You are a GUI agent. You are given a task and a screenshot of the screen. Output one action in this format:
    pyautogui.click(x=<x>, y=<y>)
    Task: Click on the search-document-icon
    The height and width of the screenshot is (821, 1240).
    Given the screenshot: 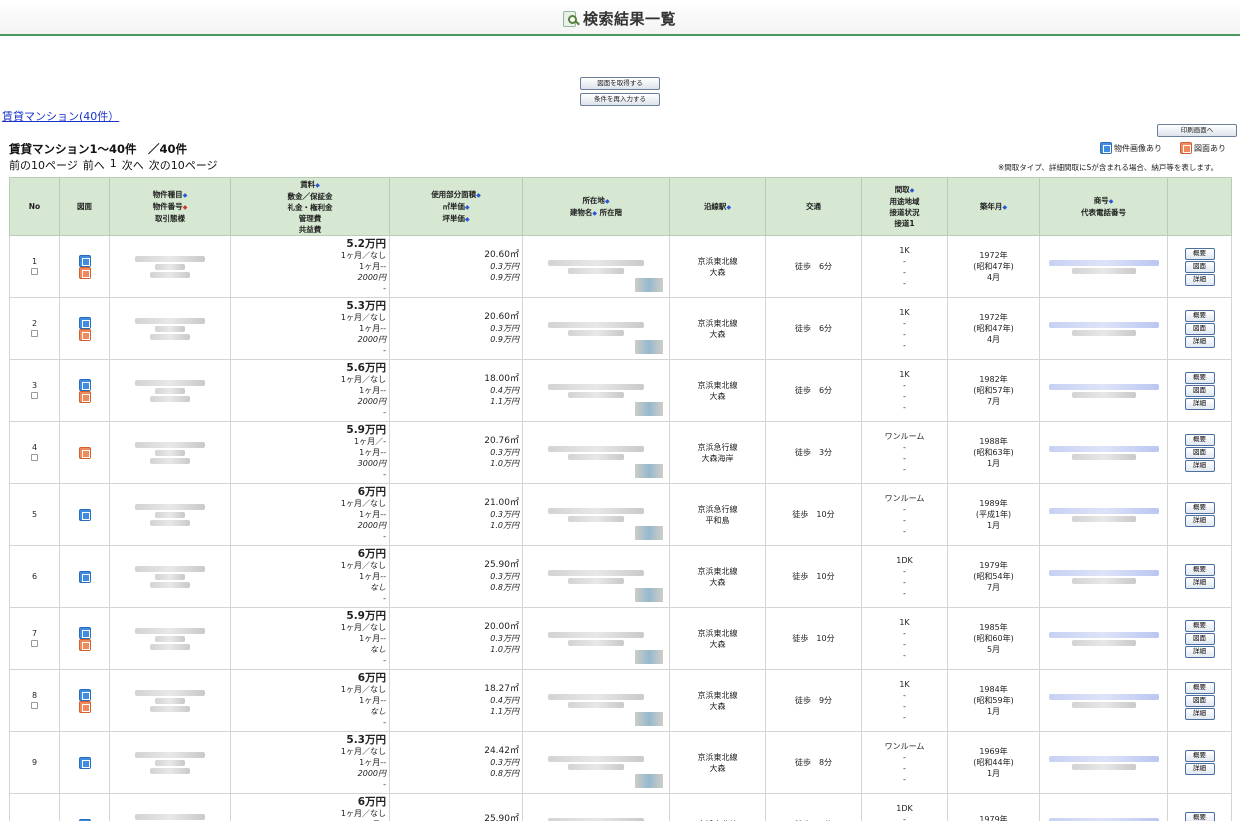 What is the action you would take?
    pyautogui.click(x=571, y=19)
    